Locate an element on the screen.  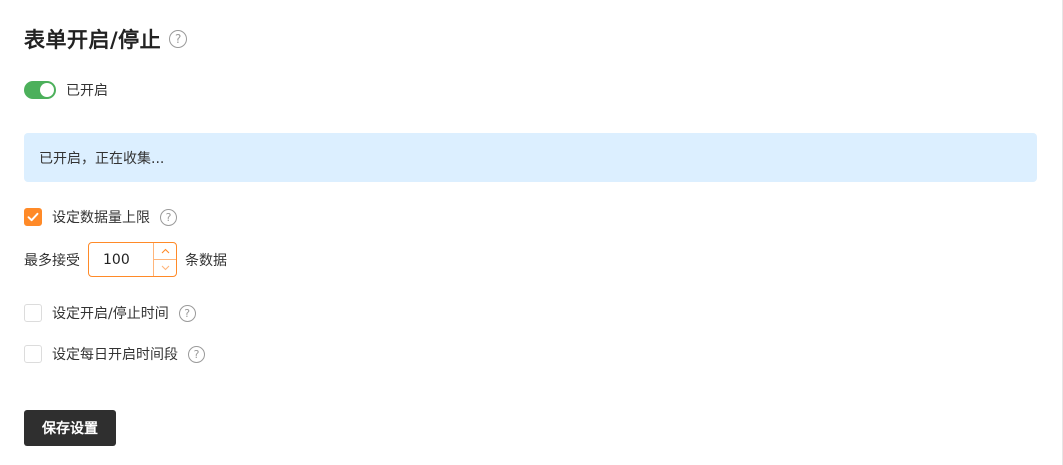
daily-period-option: 设定每日开启时间段 ? is located at coordinates (114, 354).